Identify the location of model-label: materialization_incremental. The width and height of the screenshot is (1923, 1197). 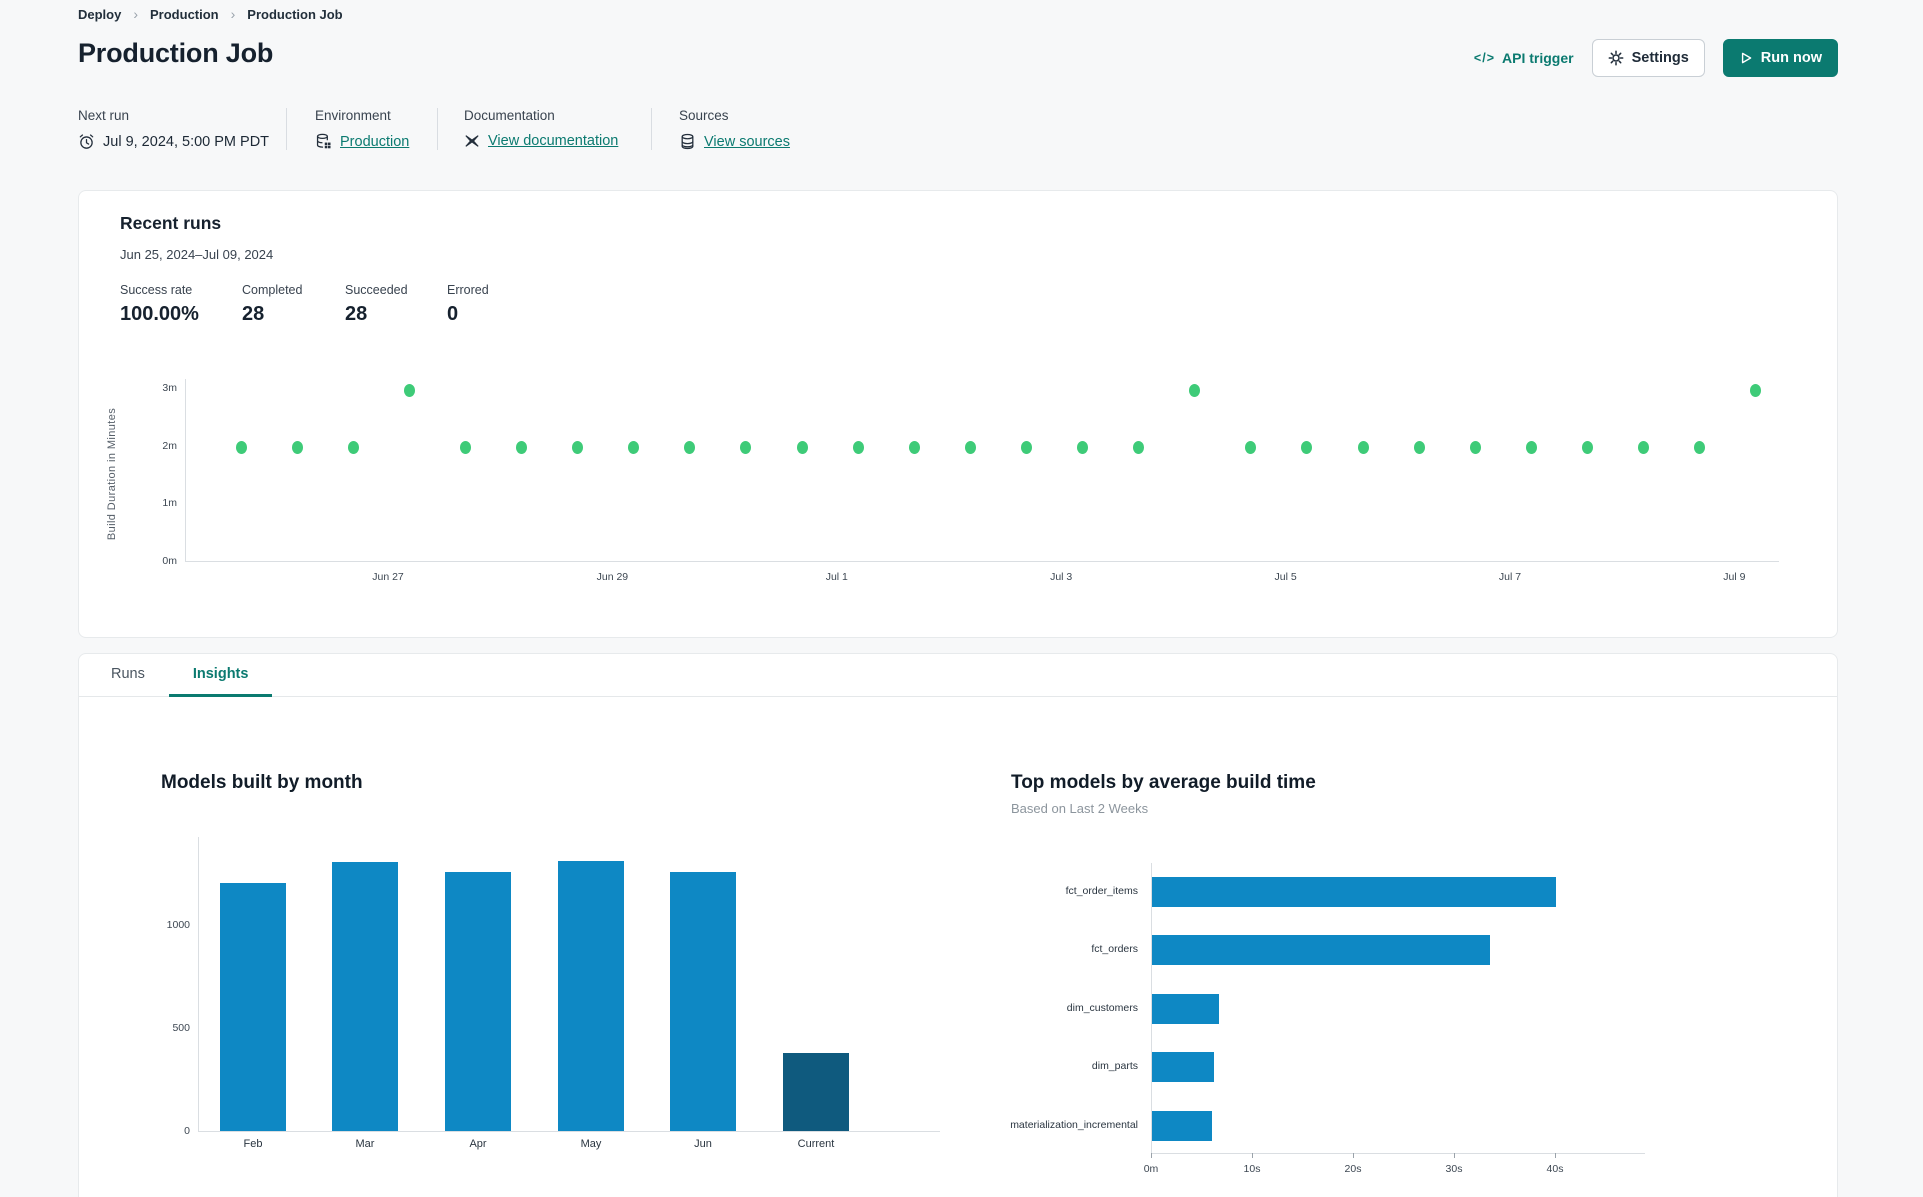
(1074, 1124).